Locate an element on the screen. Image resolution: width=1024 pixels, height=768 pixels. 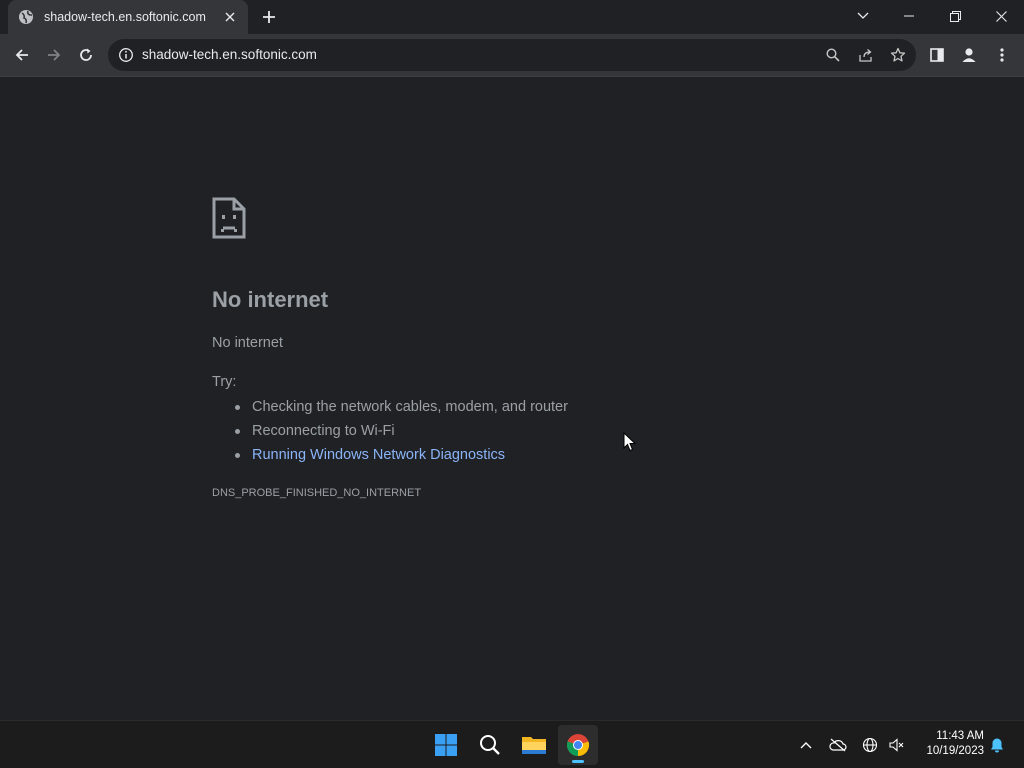
notification-bell-icon is located at coordinates (997, 745).